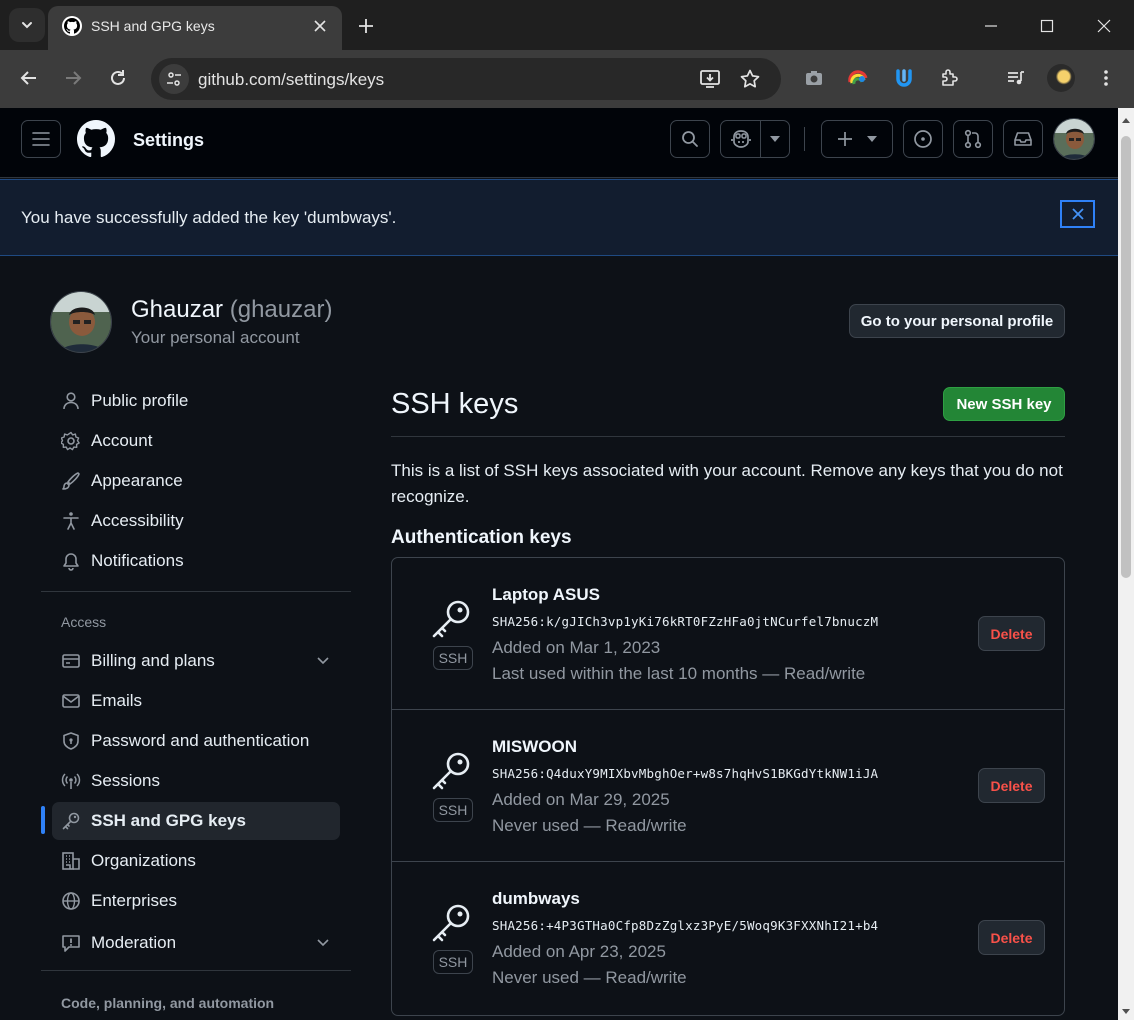  I want to click on extensions-button, so click(949, 78).